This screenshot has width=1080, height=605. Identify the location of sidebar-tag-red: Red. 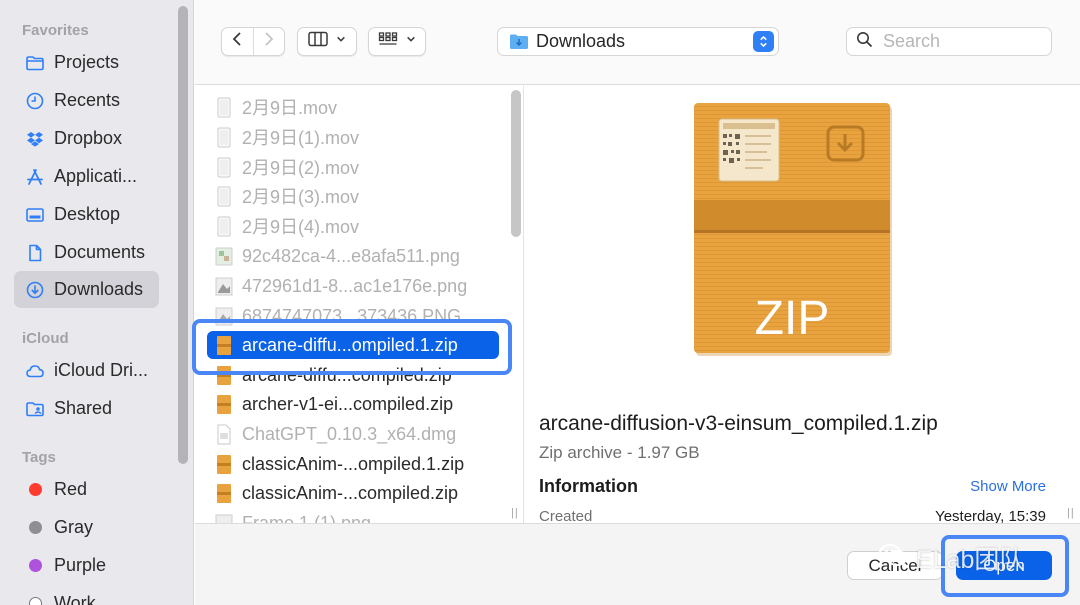
(86, 489).